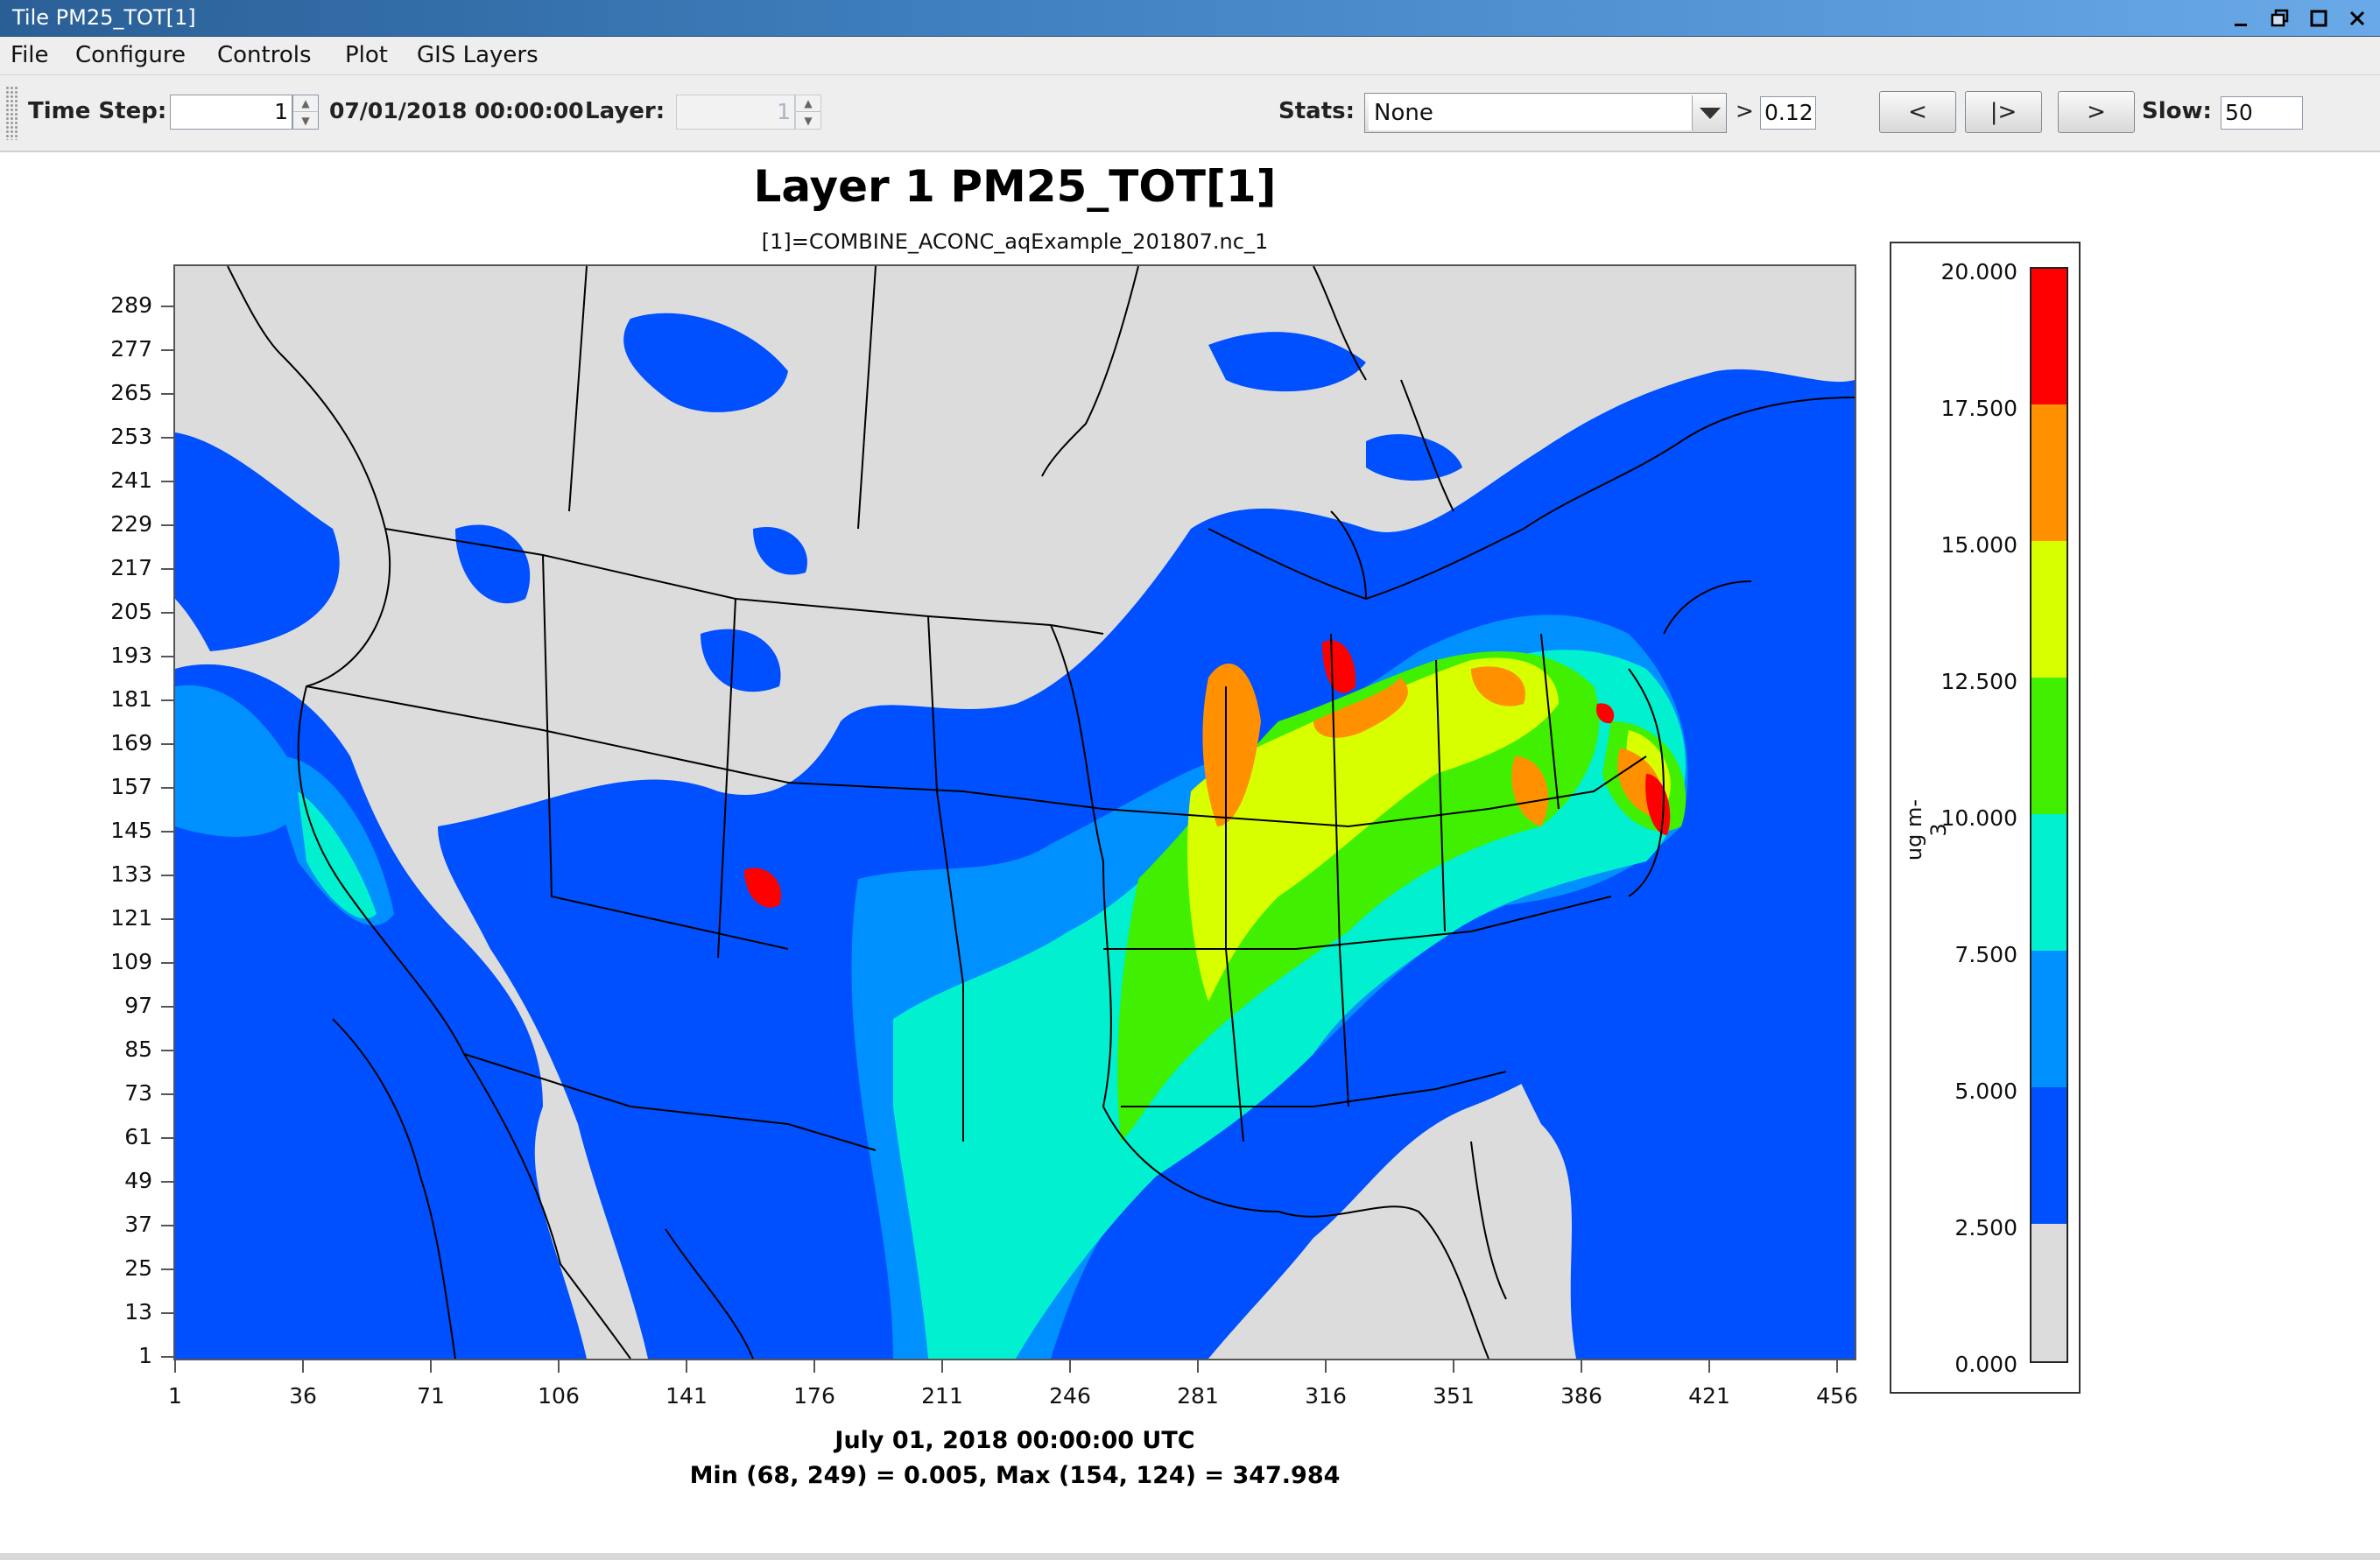 This screenshot has height=1560, width=2380. I want to click on legend-label: 5.000, so click(1985, 1091).